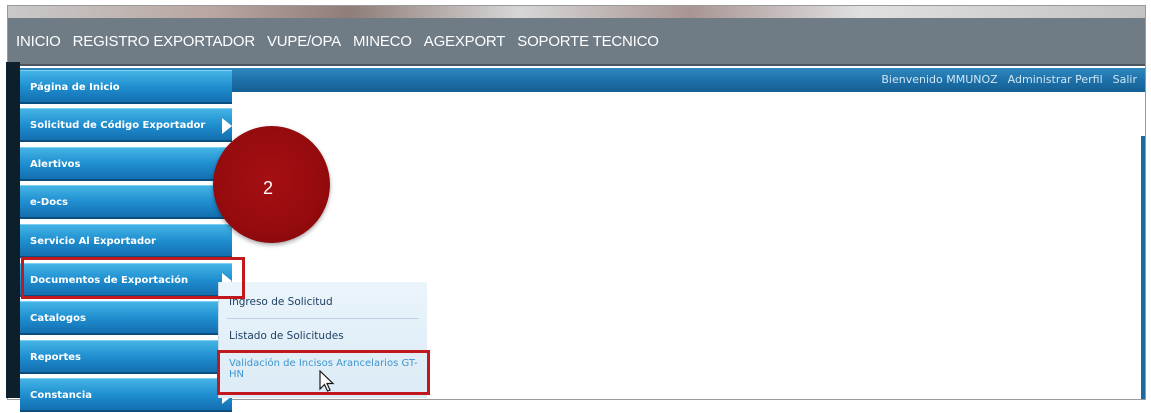  I want to click on nav-item-vupe-opa: VUPE/OPA, so click(304, 41).